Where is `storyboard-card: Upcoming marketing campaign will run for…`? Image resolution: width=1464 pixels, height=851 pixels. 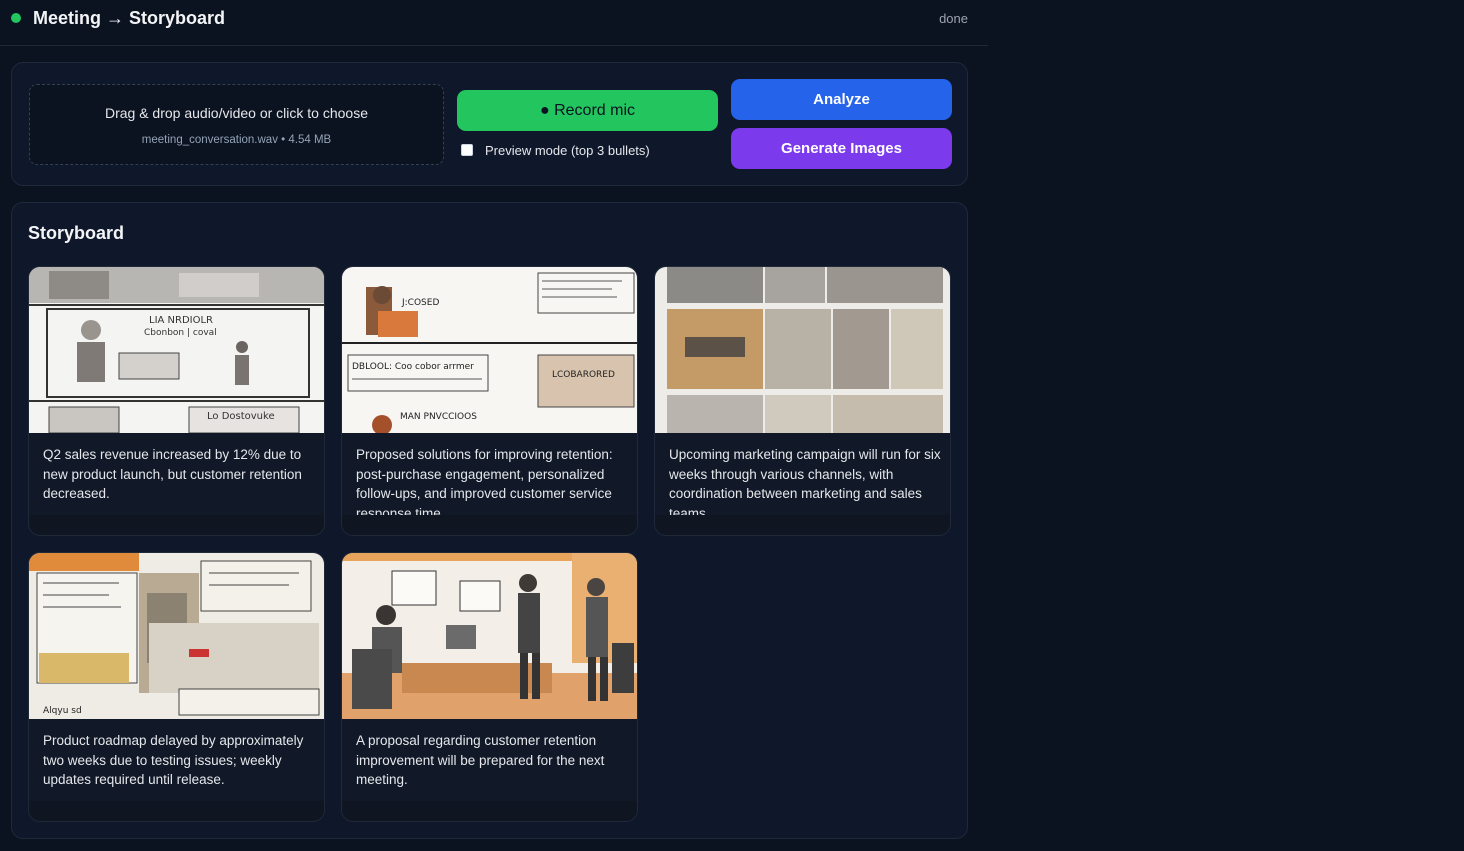 storyboard-card: Upcoming marketing campaign will run for… is located at coordinates (802, 401).